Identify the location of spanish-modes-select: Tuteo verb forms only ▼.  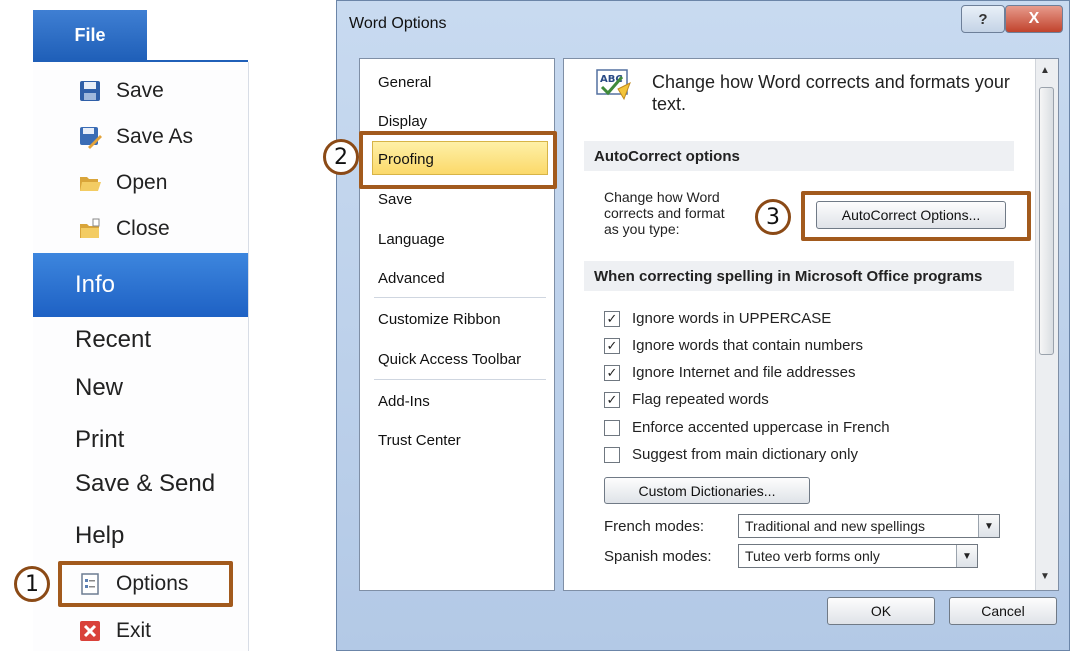
(858, 556).